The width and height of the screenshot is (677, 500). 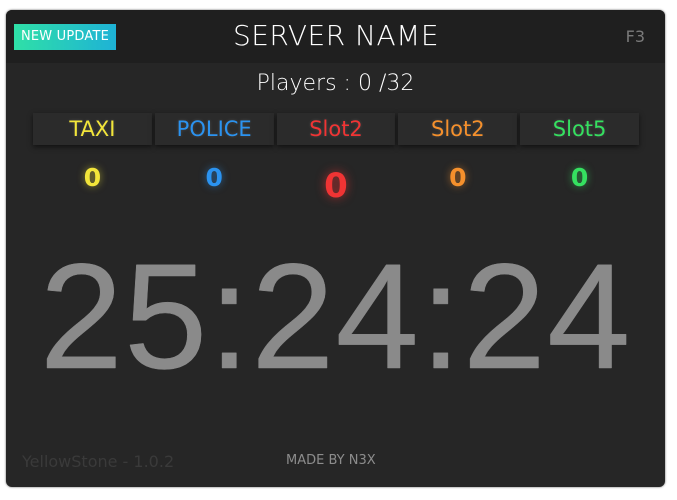 I want to click on server-name-title: SERVER NAME, so click(x=336, y=35).